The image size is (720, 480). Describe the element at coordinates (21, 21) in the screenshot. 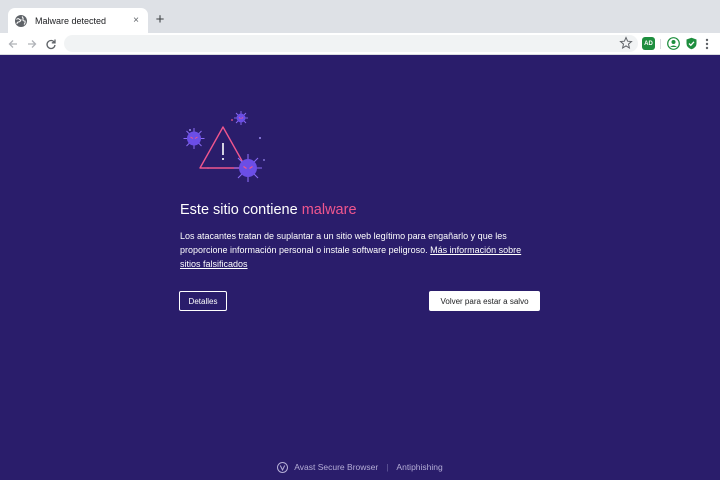

I see `globe-icon` at that location.